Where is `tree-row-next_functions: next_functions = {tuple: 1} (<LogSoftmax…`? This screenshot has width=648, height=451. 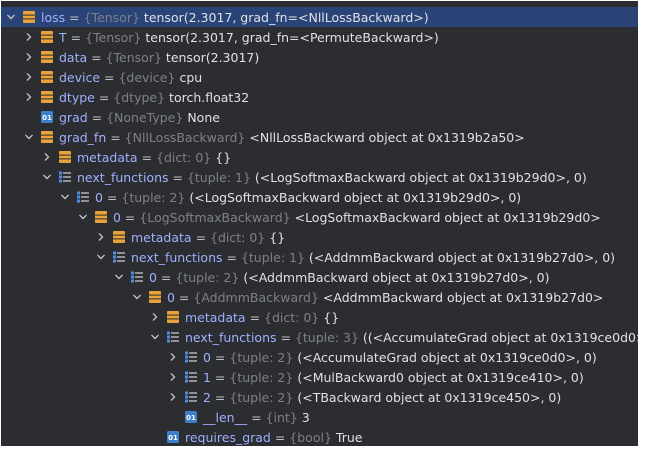 tree-row-next_functions: next_functions = {tuple: 1} (<LogSoftmax… is located at coordinates (319, 177).